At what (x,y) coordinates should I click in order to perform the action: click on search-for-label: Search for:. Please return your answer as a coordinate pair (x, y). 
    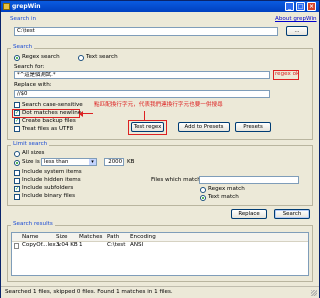
    Looking at the image, I should click on (29, 67).